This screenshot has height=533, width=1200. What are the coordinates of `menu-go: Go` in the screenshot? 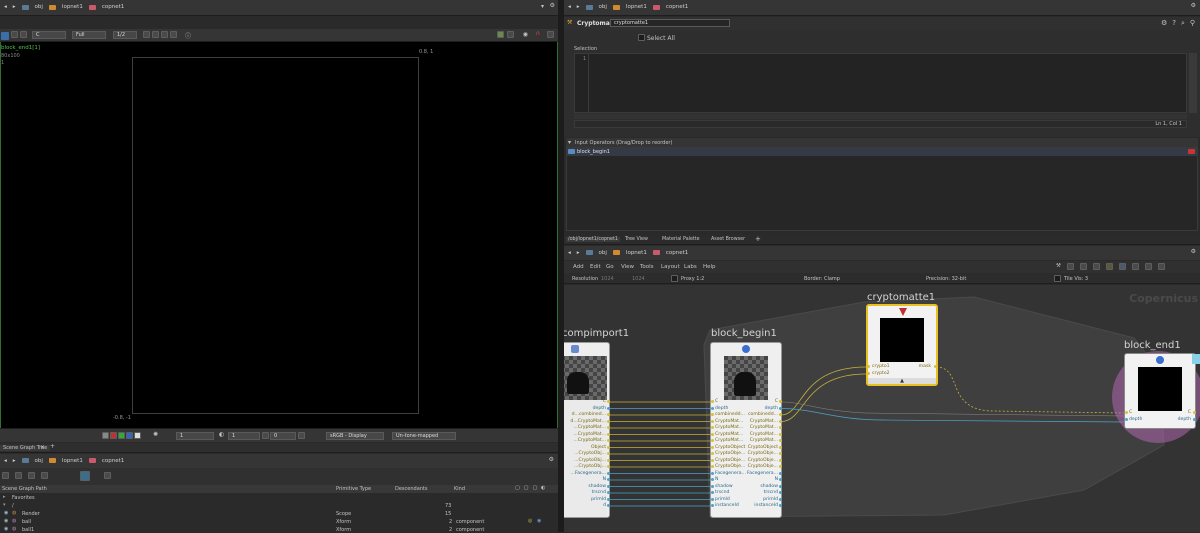 It's located at (610, 267).